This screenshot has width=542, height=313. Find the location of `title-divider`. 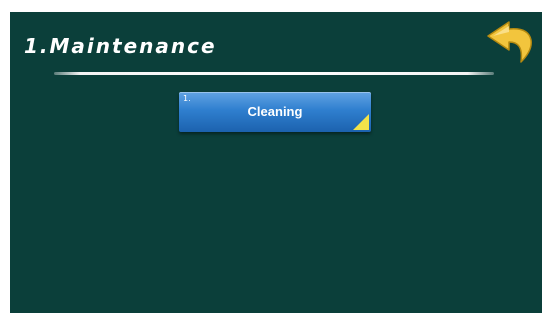

title-divider is located at coordinates (274, 73).